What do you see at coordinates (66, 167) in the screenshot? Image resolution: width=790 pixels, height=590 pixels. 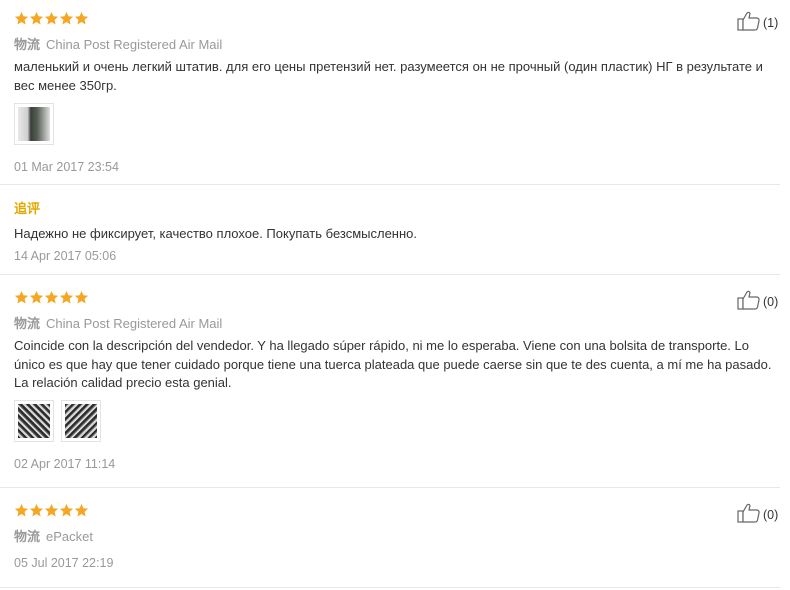 I see `review-date: 01 Mar 2017 23:54` at bounding box center [66, 167].